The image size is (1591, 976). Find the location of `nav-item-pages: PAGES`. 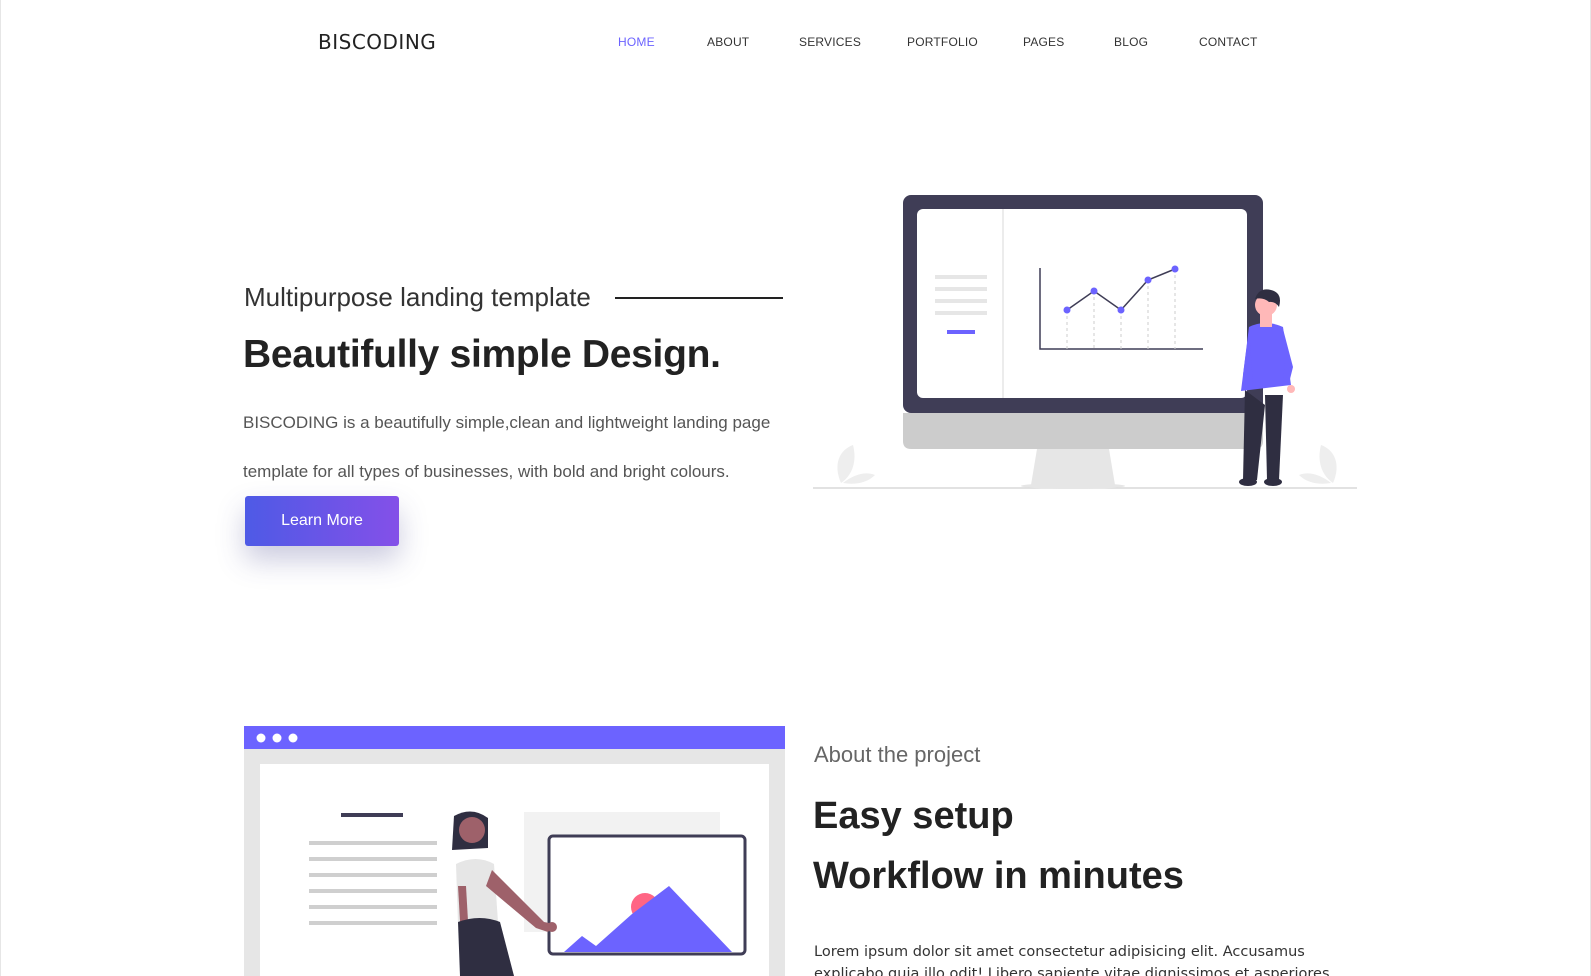

nav-item-pages: PAGES is located at coordinates (1043, 42).